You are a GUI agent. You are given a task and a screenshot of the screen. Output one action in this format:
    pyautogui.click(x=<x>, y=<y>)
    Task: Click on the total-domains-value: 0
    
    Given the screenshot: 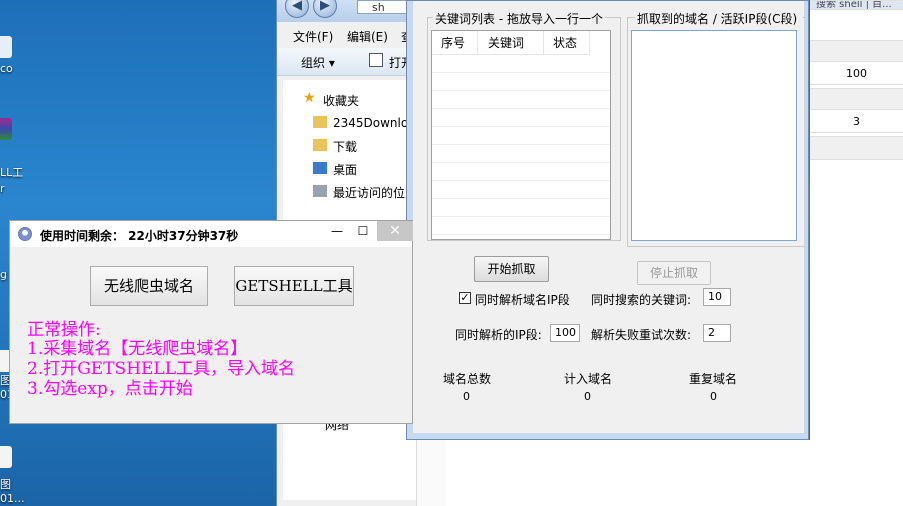 What is the action you would take?
    pyautogui.click(x=466, y=396)
    